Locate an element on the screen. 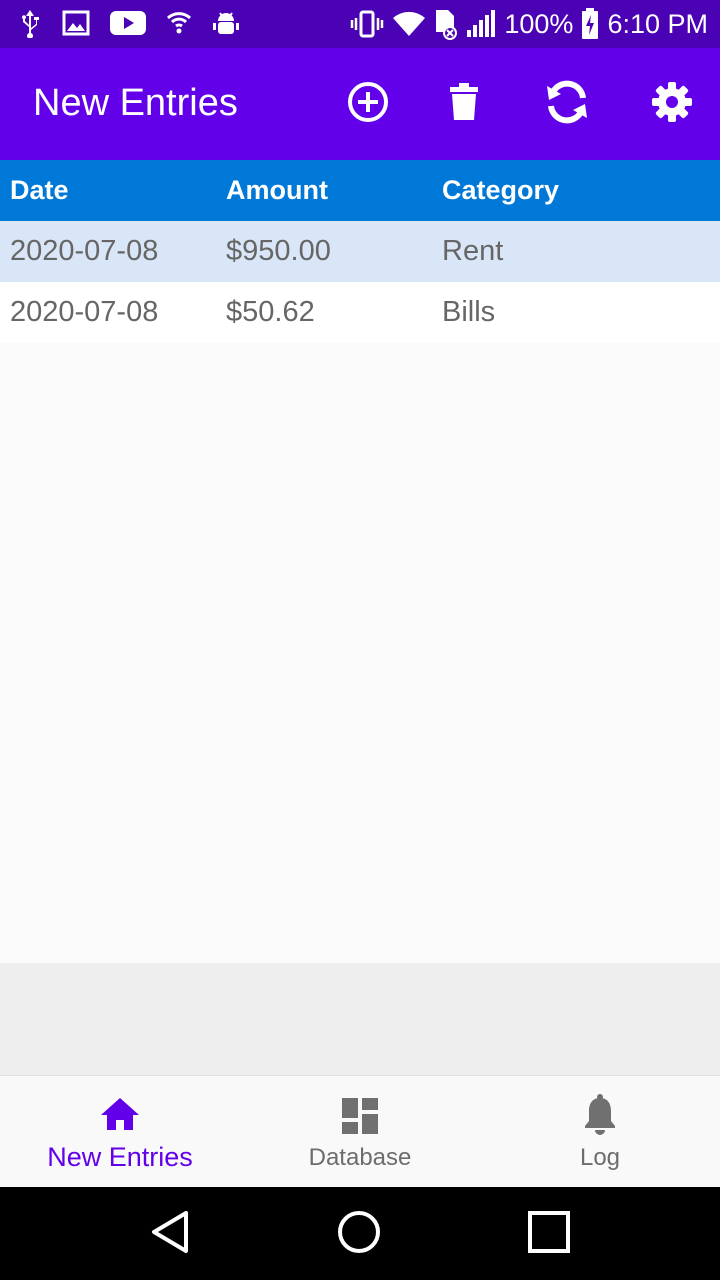  delete-icon is located at coordinates (464, 104).